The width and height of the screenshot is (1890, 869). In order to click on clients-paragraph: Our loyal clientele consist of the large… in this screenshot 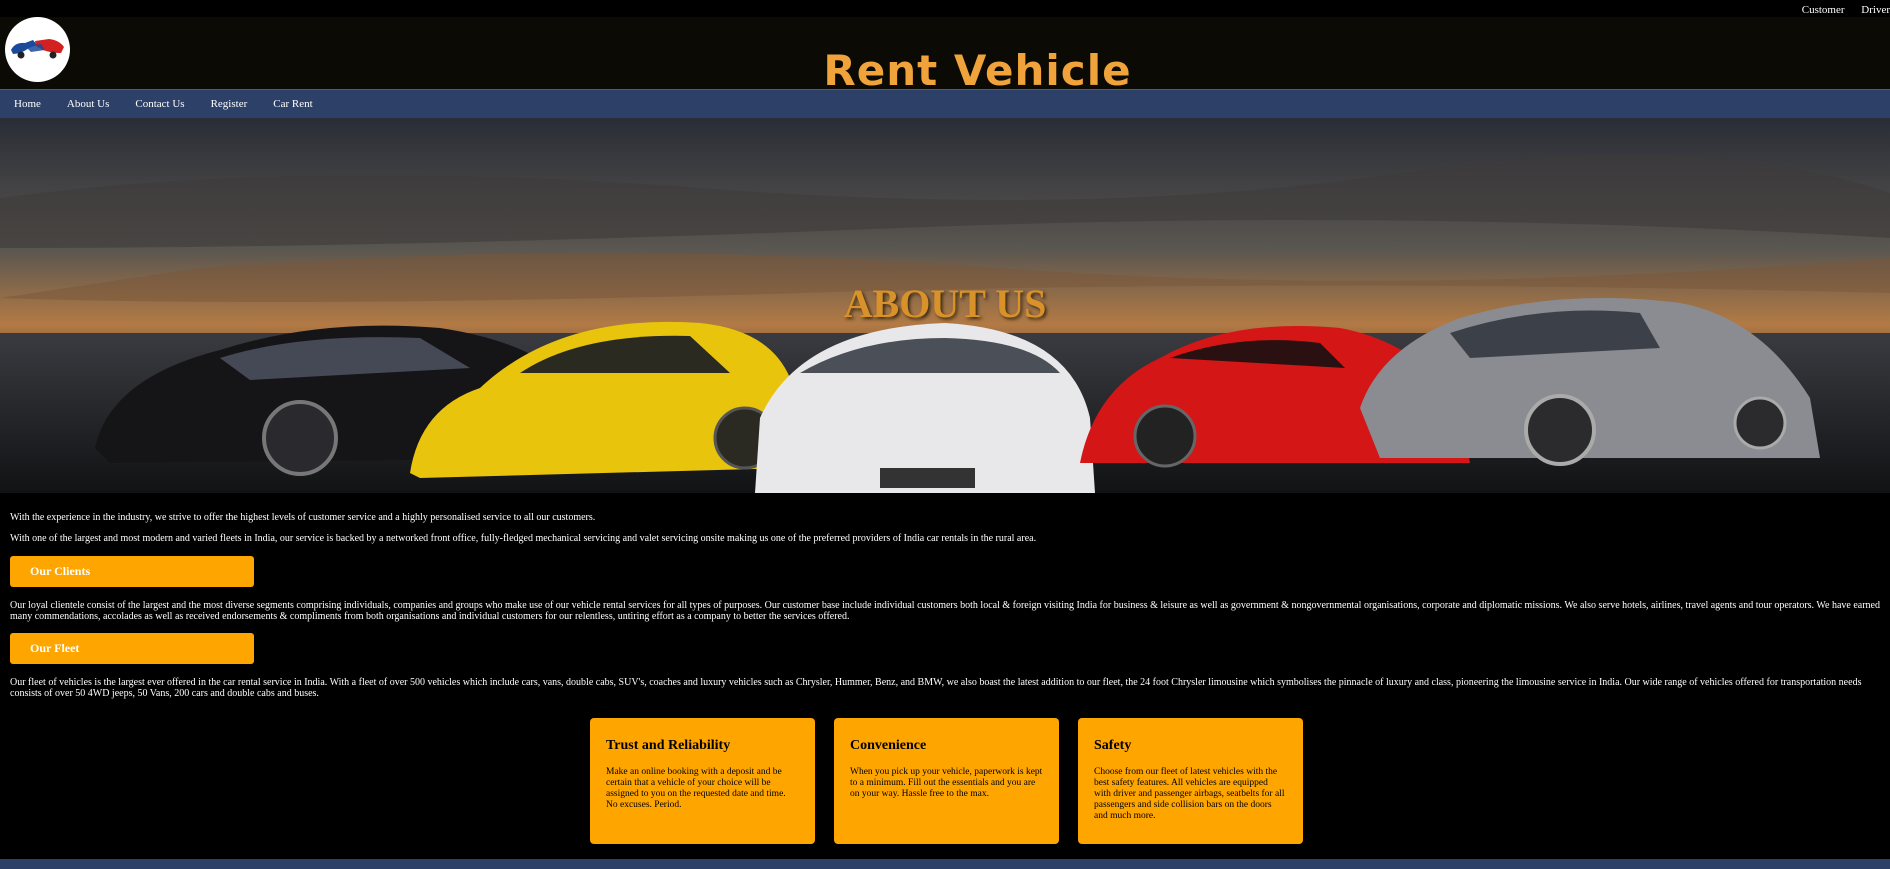, I will do `click(945, 611)`.